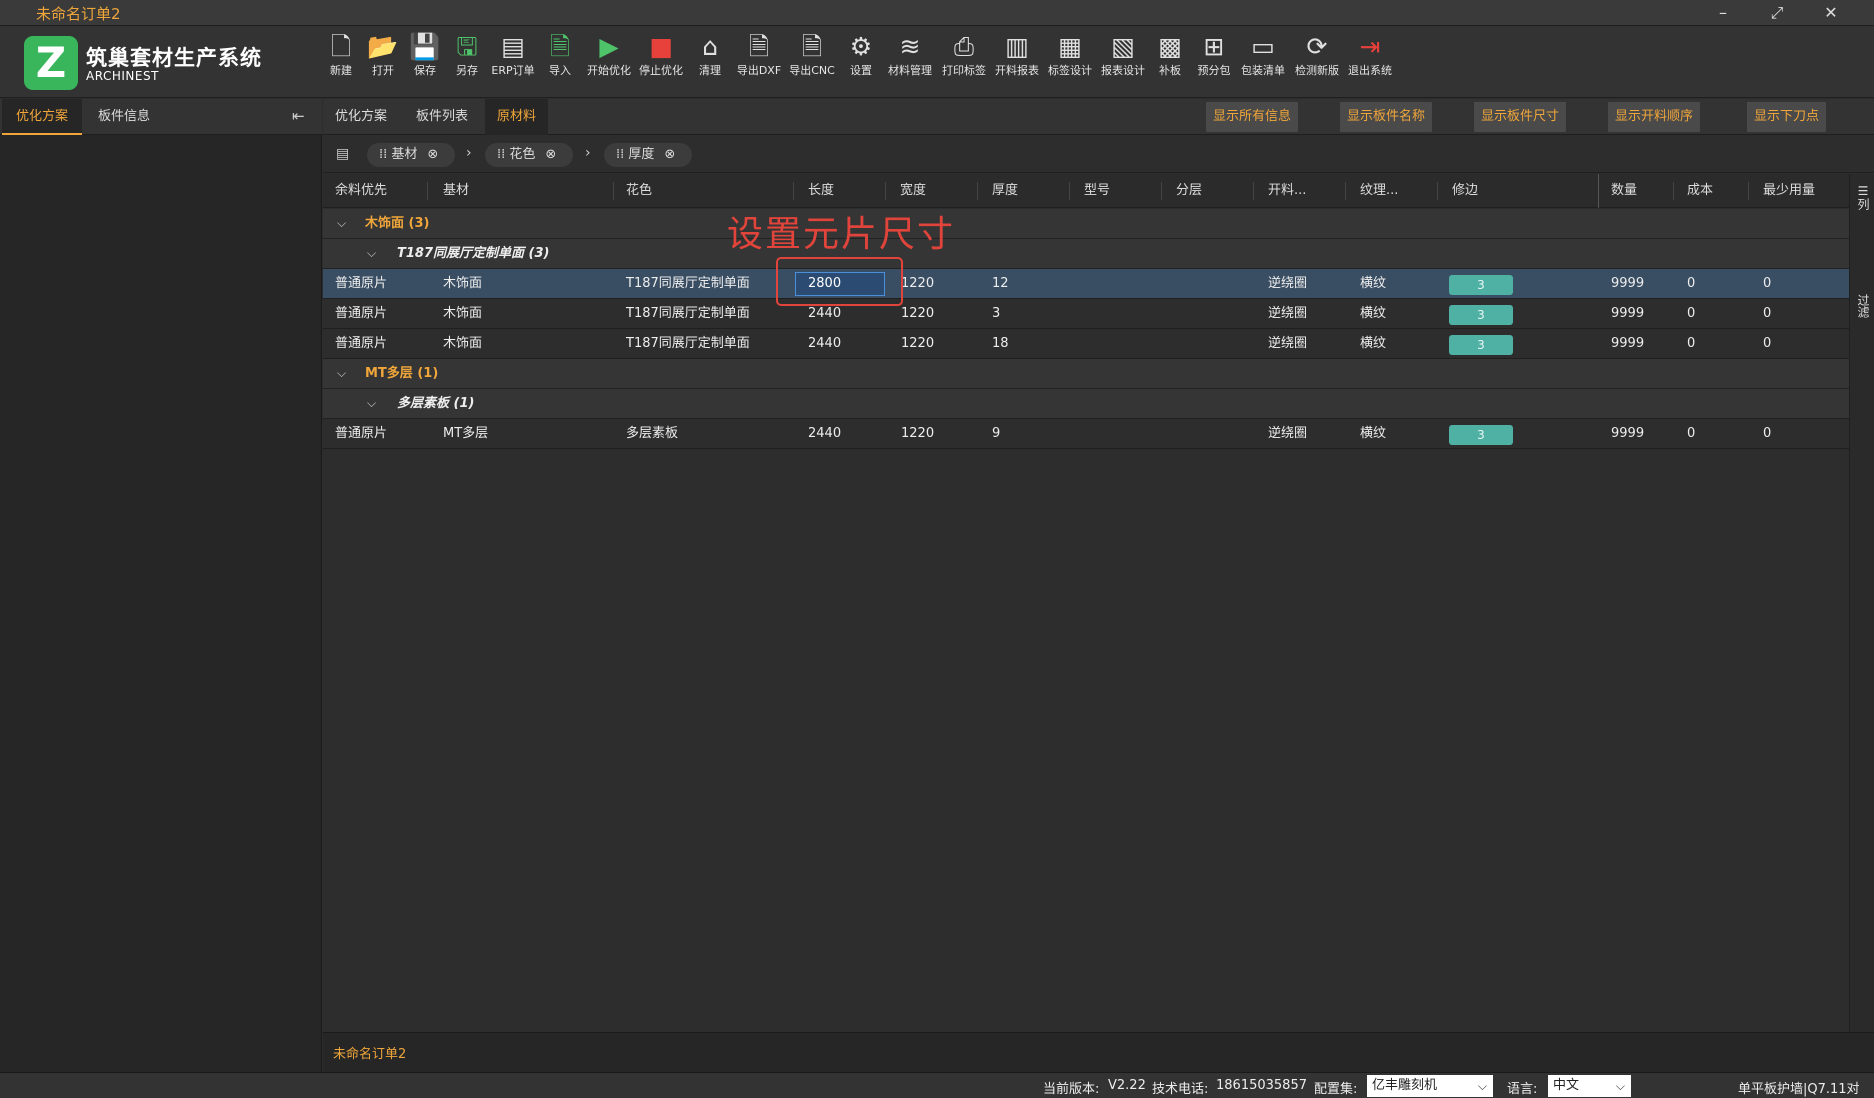  What do you see at coordinates (1863, 306) in the screenshot?
I see `filter-side-button: 过滤` at bounding box center [1863, 306].